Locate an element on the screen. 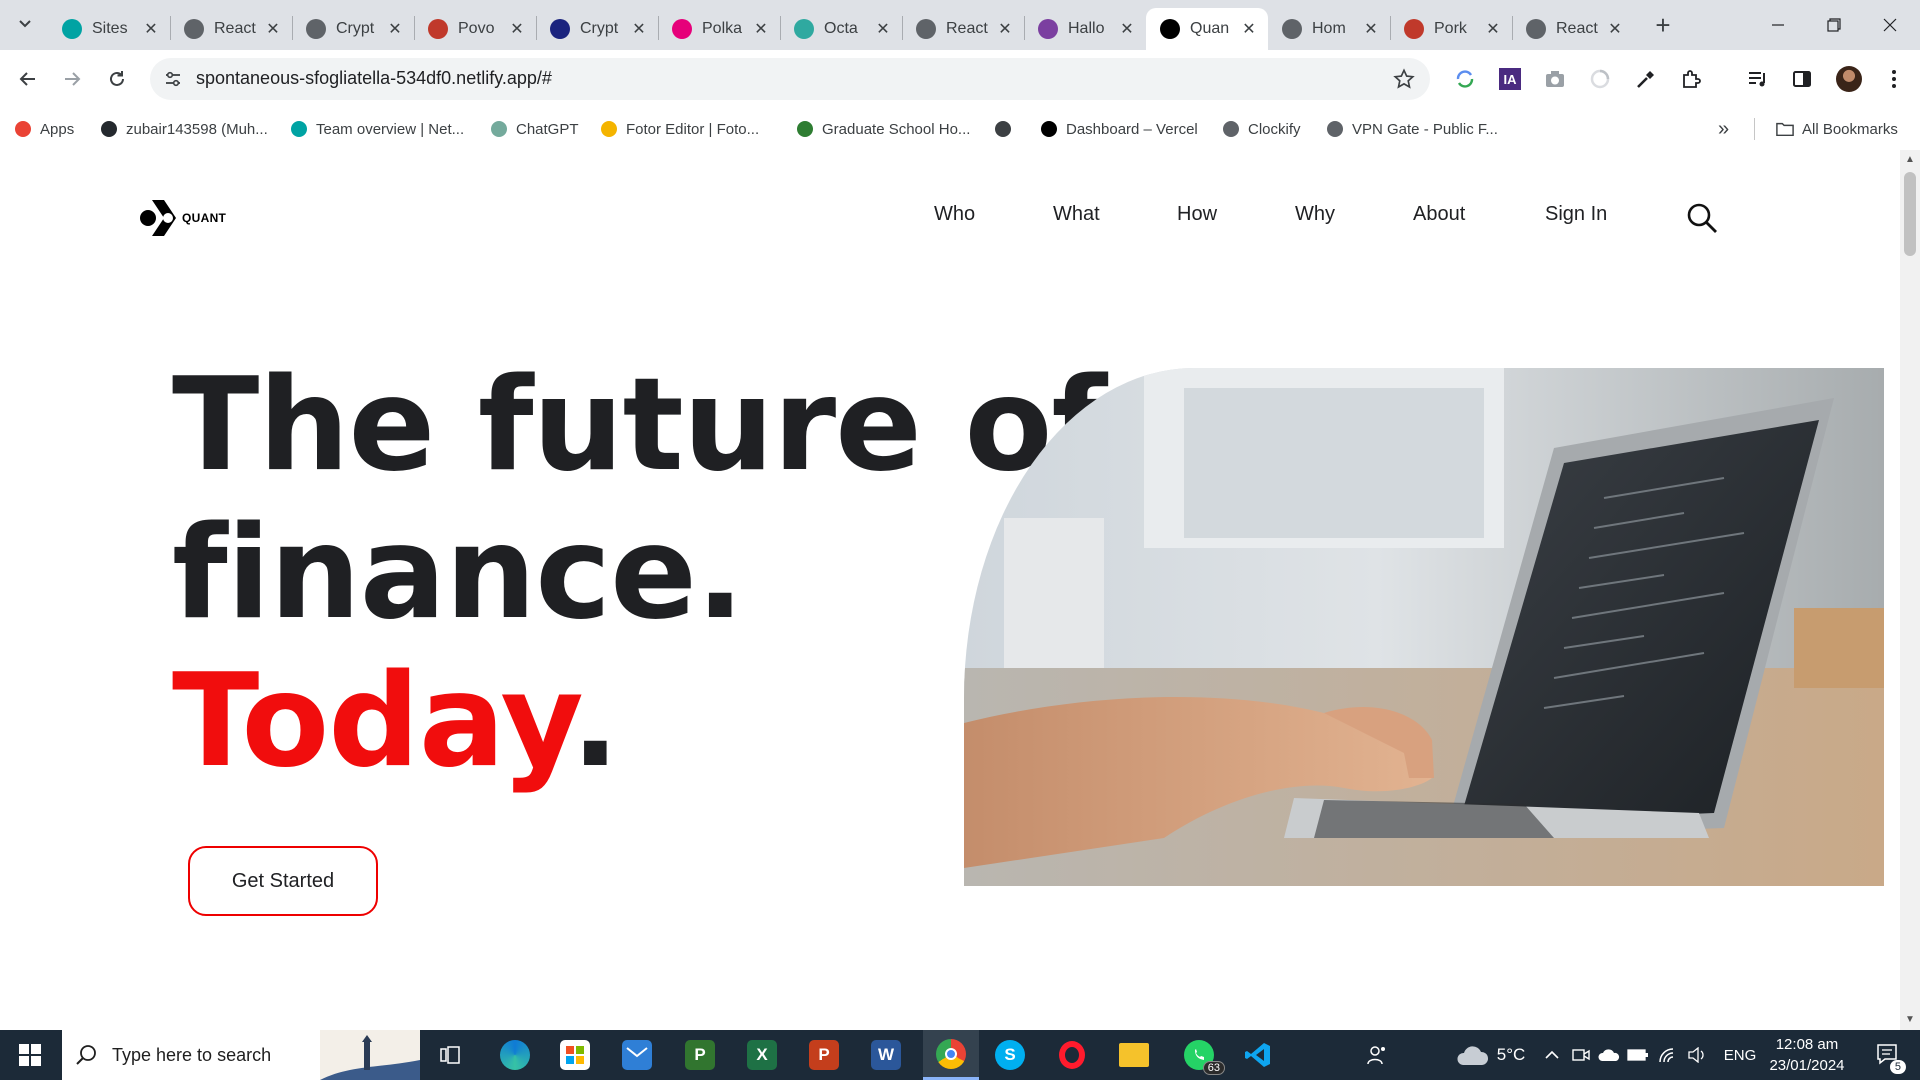 The width and height of the screenshot is (1920, 1080). reload-button is located at coordinates (117, 79).